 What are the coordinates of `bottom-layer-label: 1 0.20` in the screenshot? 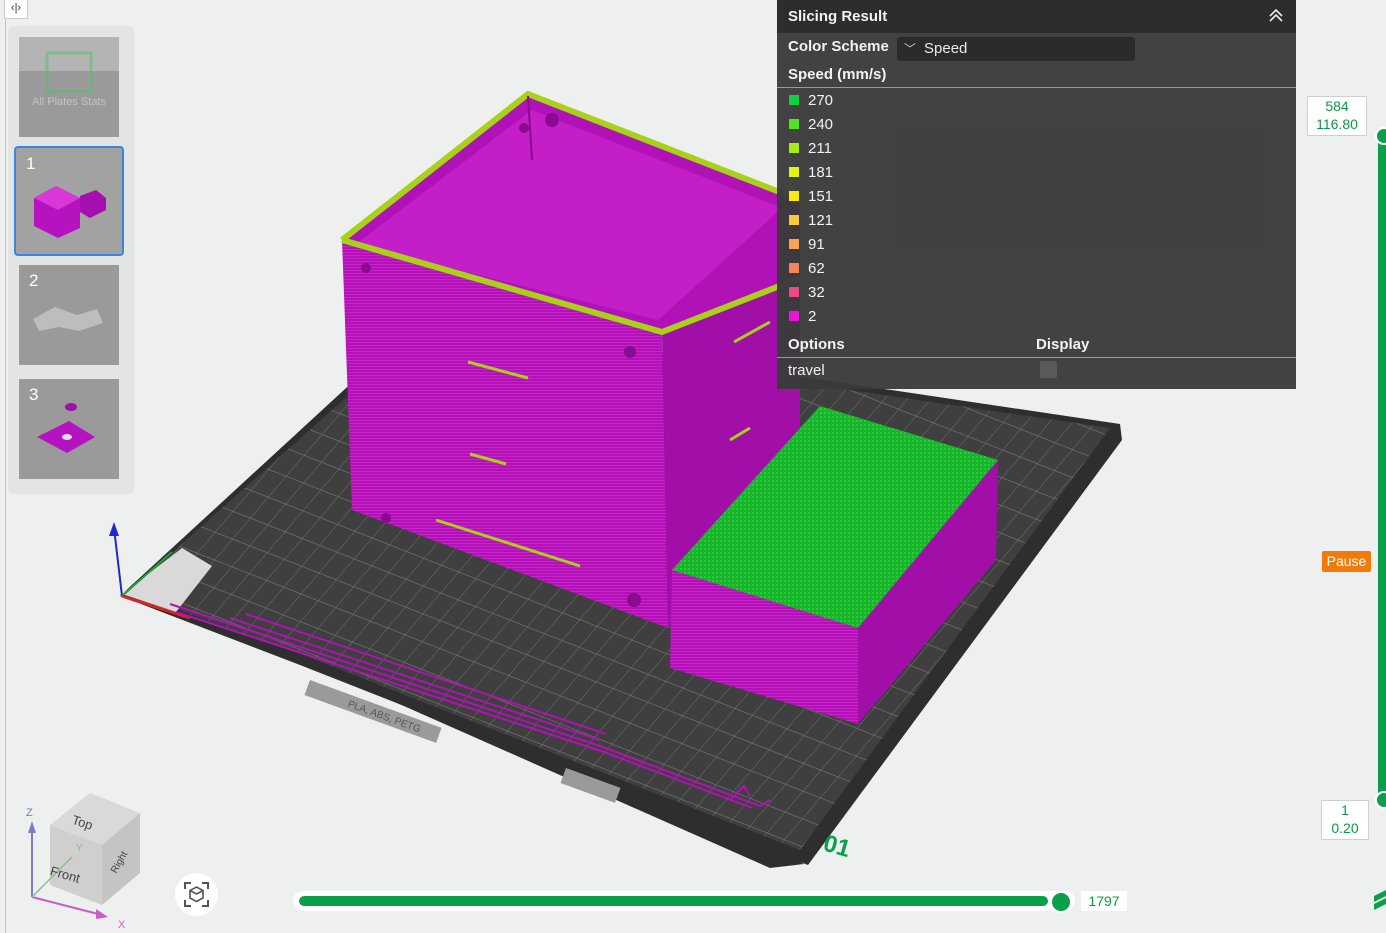 It's located at (1345, 820).